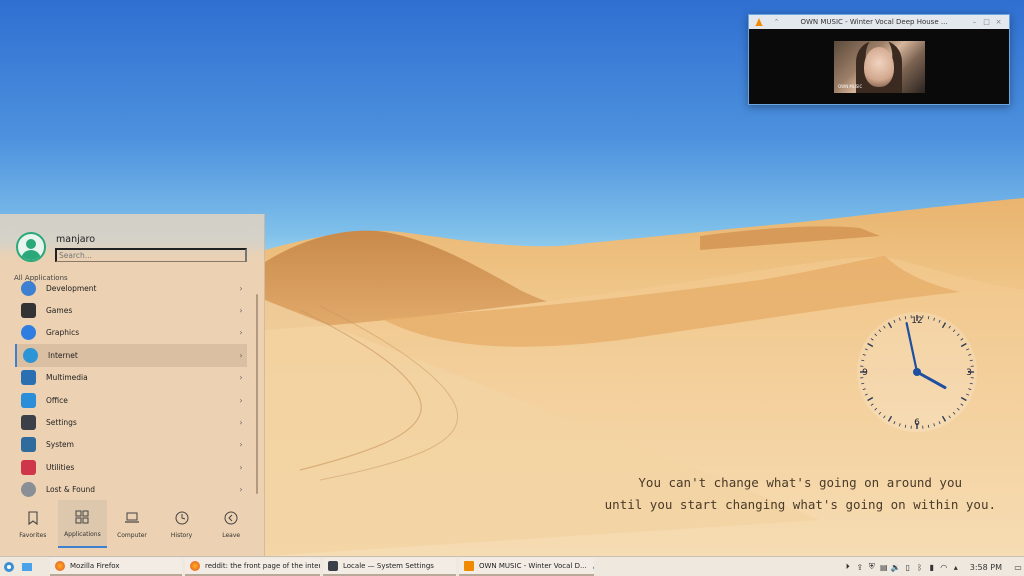  Describe the element at coordinates (28, 490) in the screenshot. I see `lost-found-icon` at that location.